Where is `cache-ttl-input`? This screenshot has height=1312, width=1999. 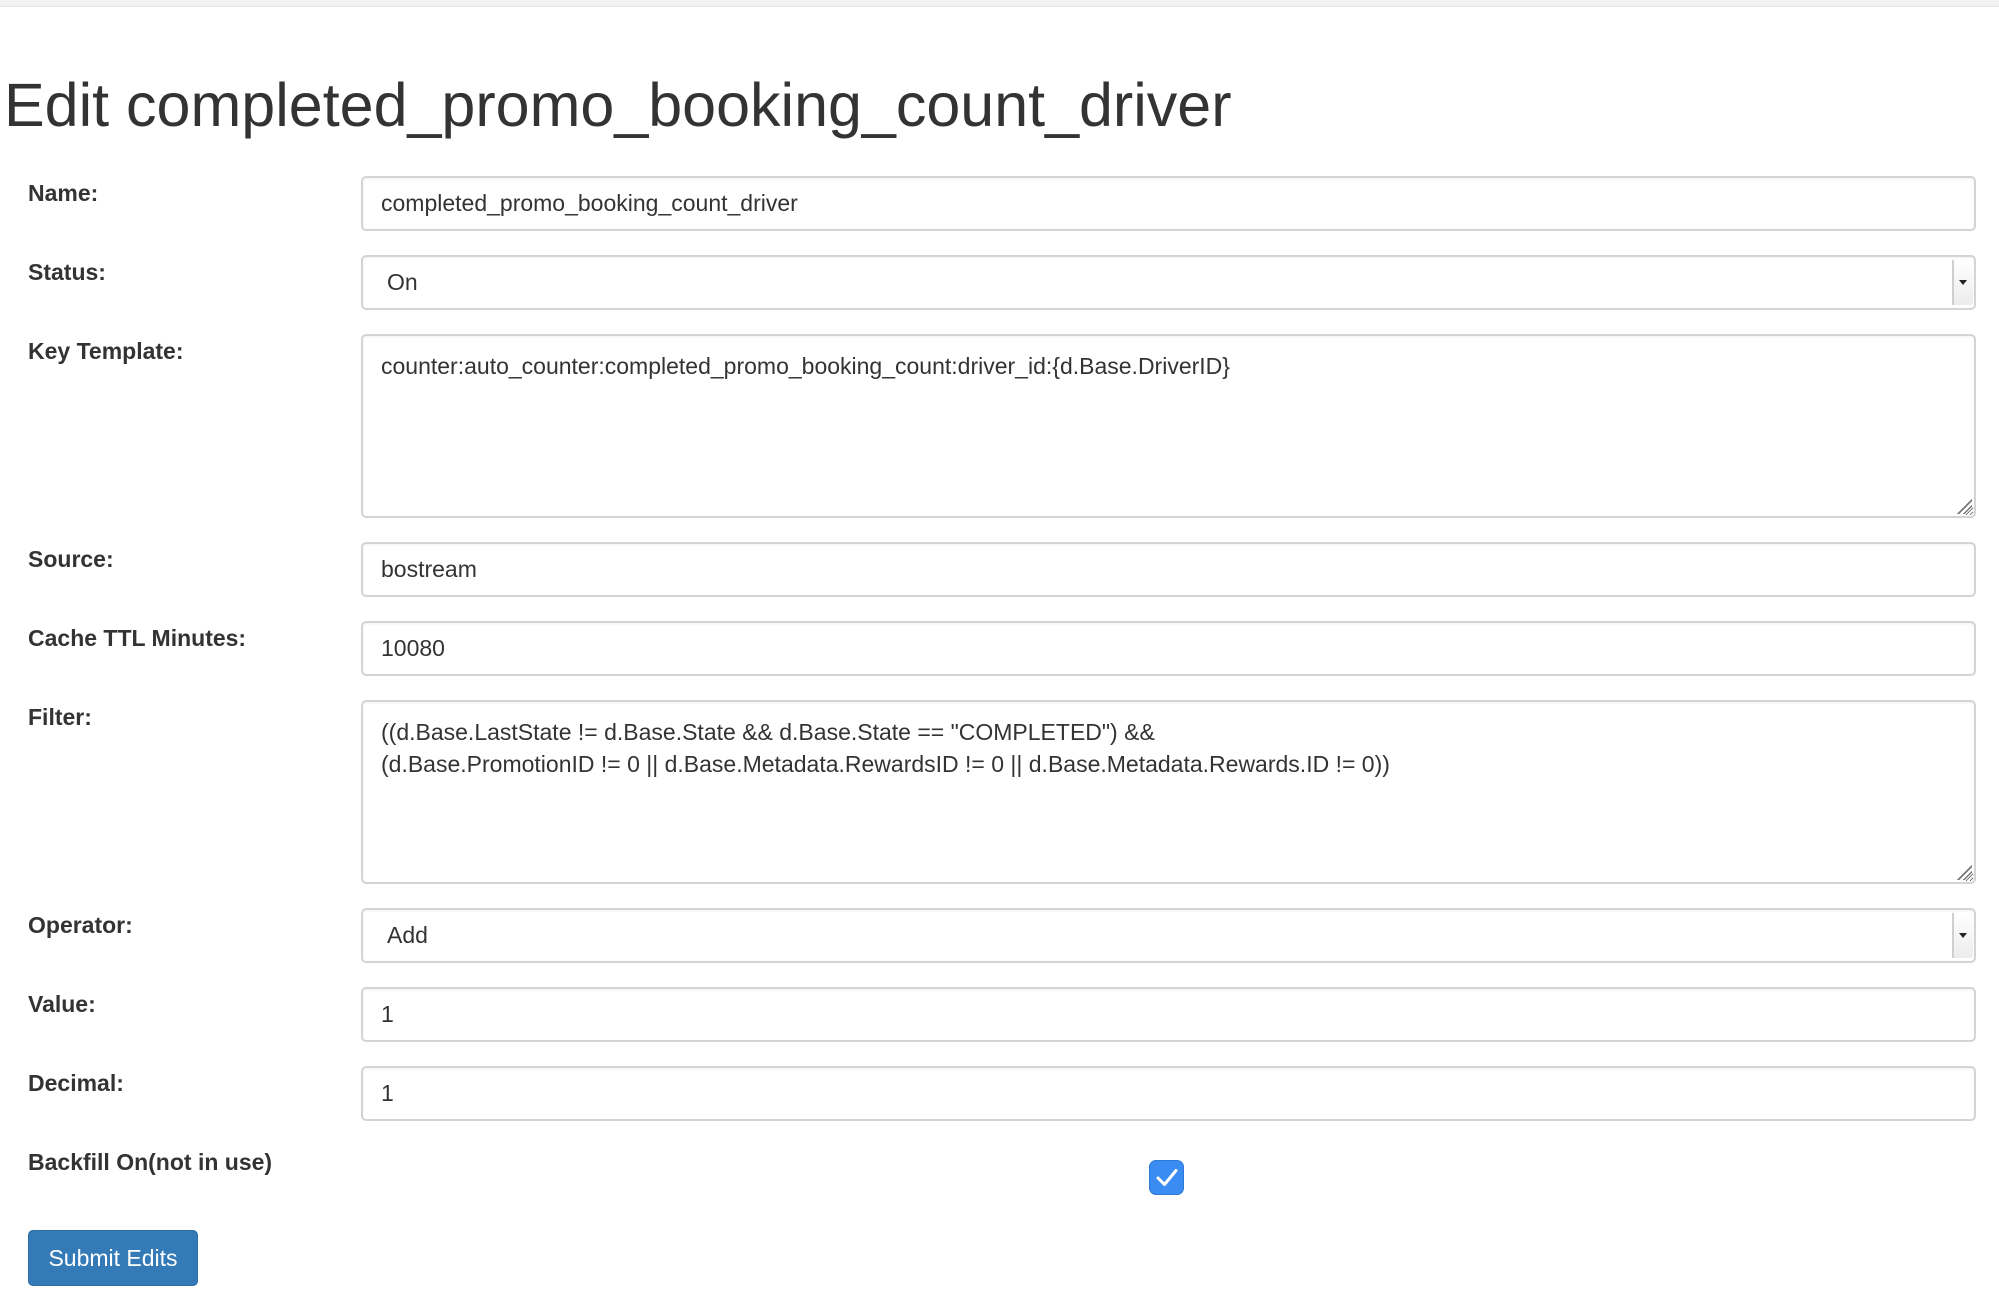 cache-ttl-input is located at coordinates (1168, 648).